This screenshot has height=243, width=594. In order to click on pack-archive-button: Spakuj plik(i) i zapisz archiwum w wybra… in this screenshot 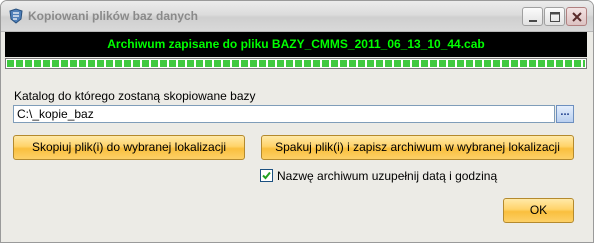, I will do `click(417, 147)`.